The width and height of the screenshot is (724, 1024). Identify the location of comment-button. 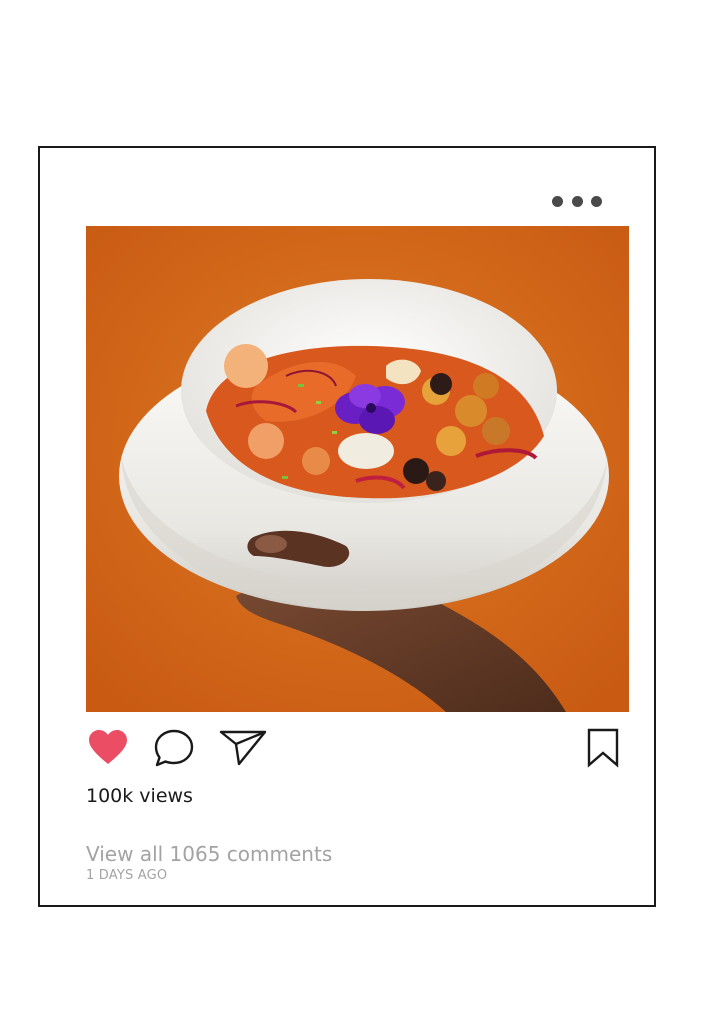
(174, 748).